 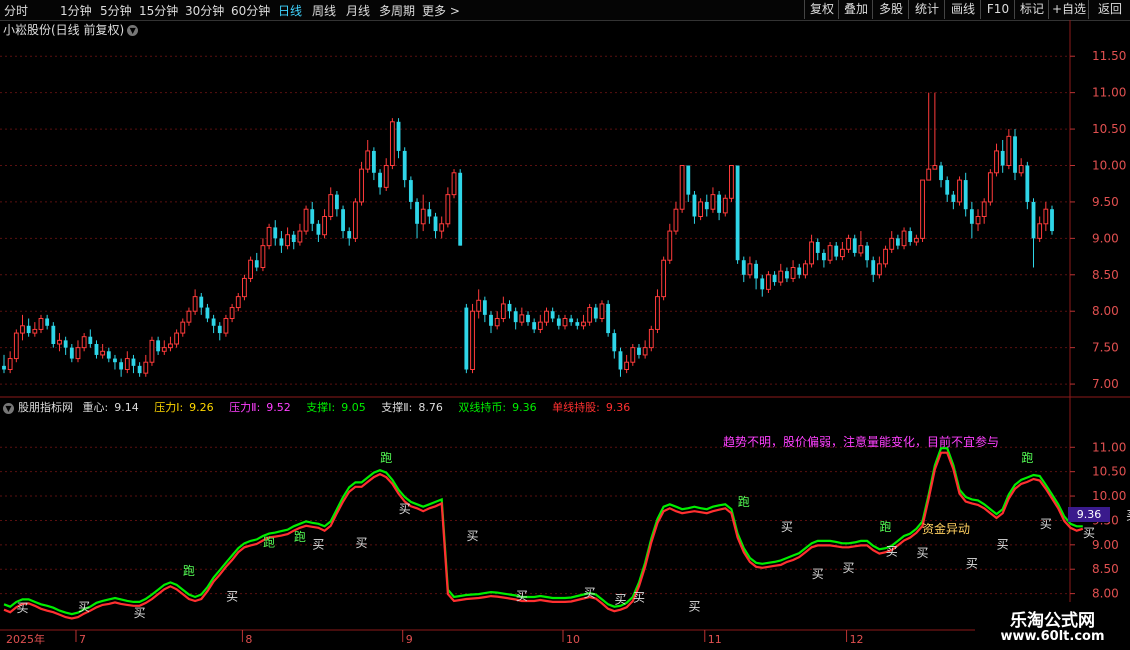 I want to click on indicator-name: 股朋指标网, so click(x=45, y=407).